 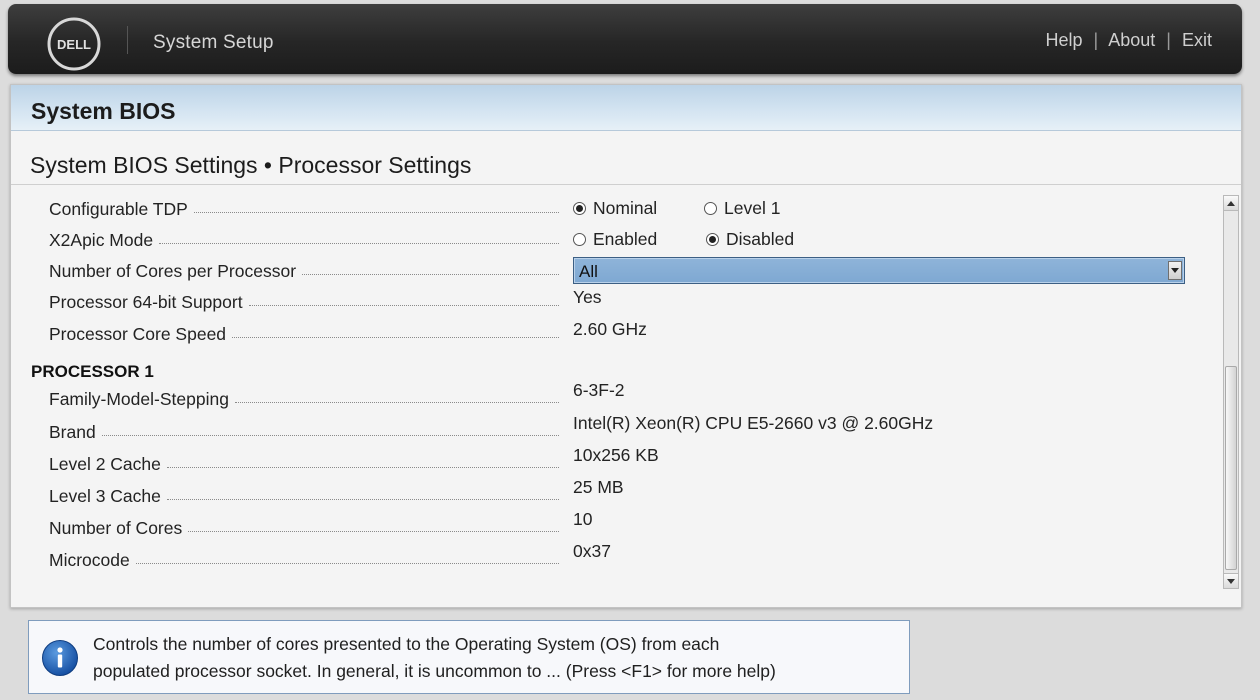 I want to click on dropdown-selected-value: All, so click(x=588, y=271).